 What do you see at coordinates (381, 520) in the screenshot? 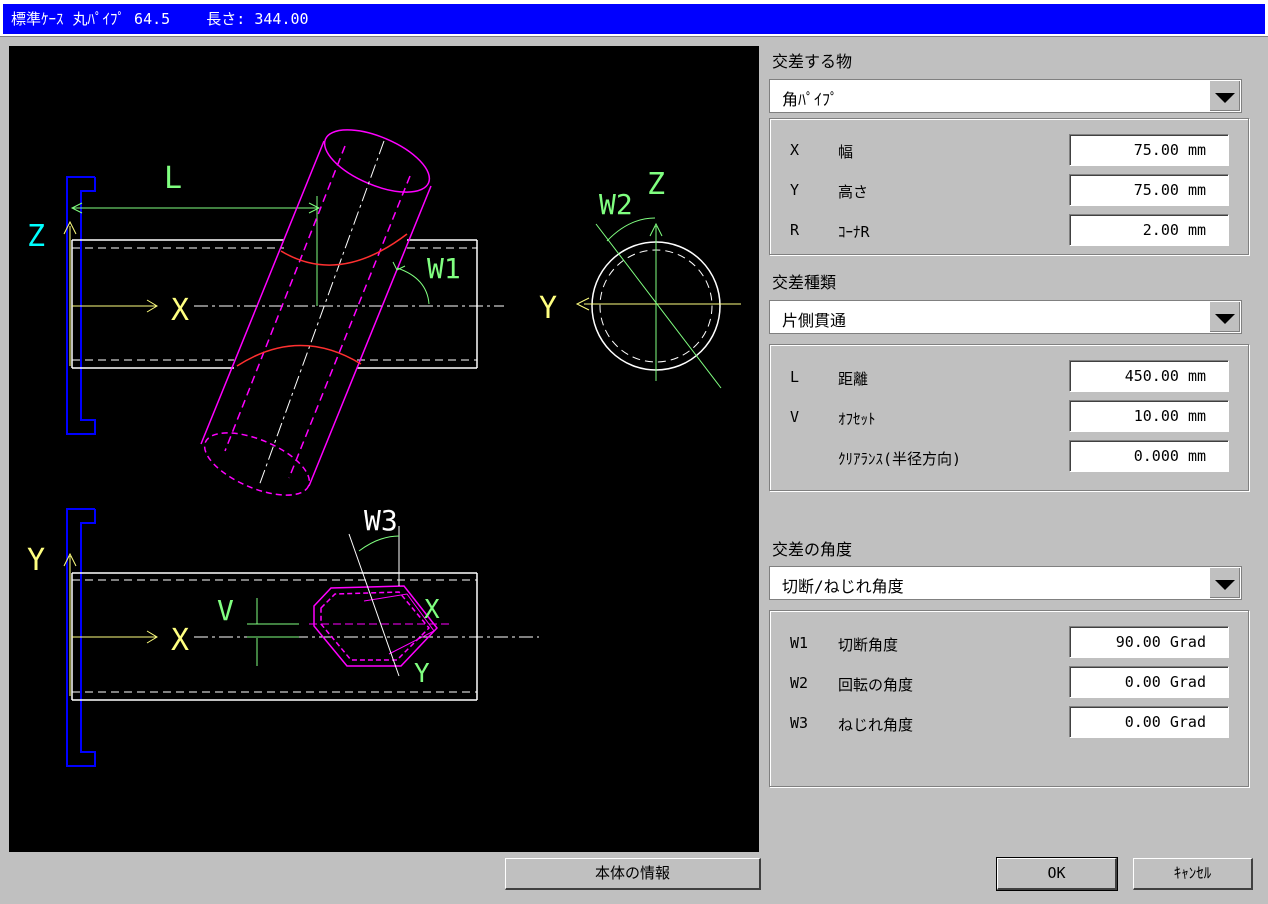
I see `label-w3: W3` at bounding box center [381, 520].